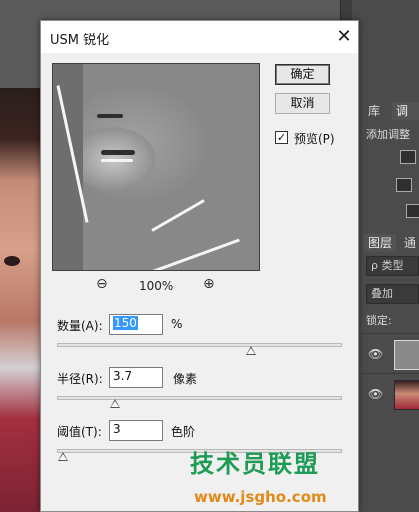  What do you see at coordinates (380, 243) in the screenshot?
I see `tab-layers: 图层` at bounding box center [380, 243].